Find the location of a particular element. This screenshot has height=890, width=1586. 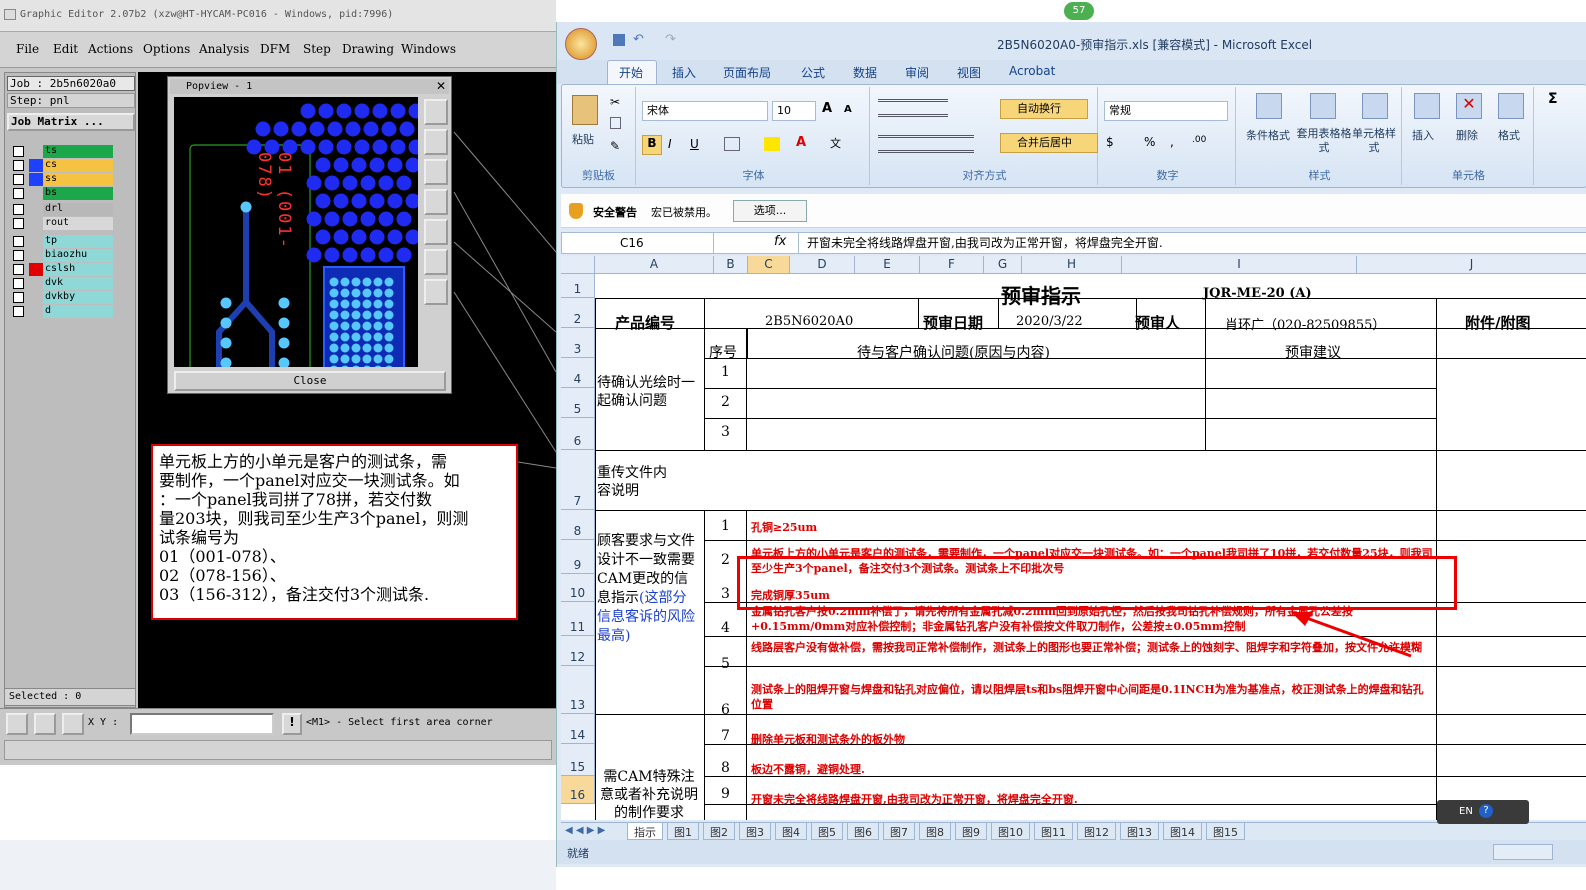

percent-icon: % is located at coordinates (1149, 142).